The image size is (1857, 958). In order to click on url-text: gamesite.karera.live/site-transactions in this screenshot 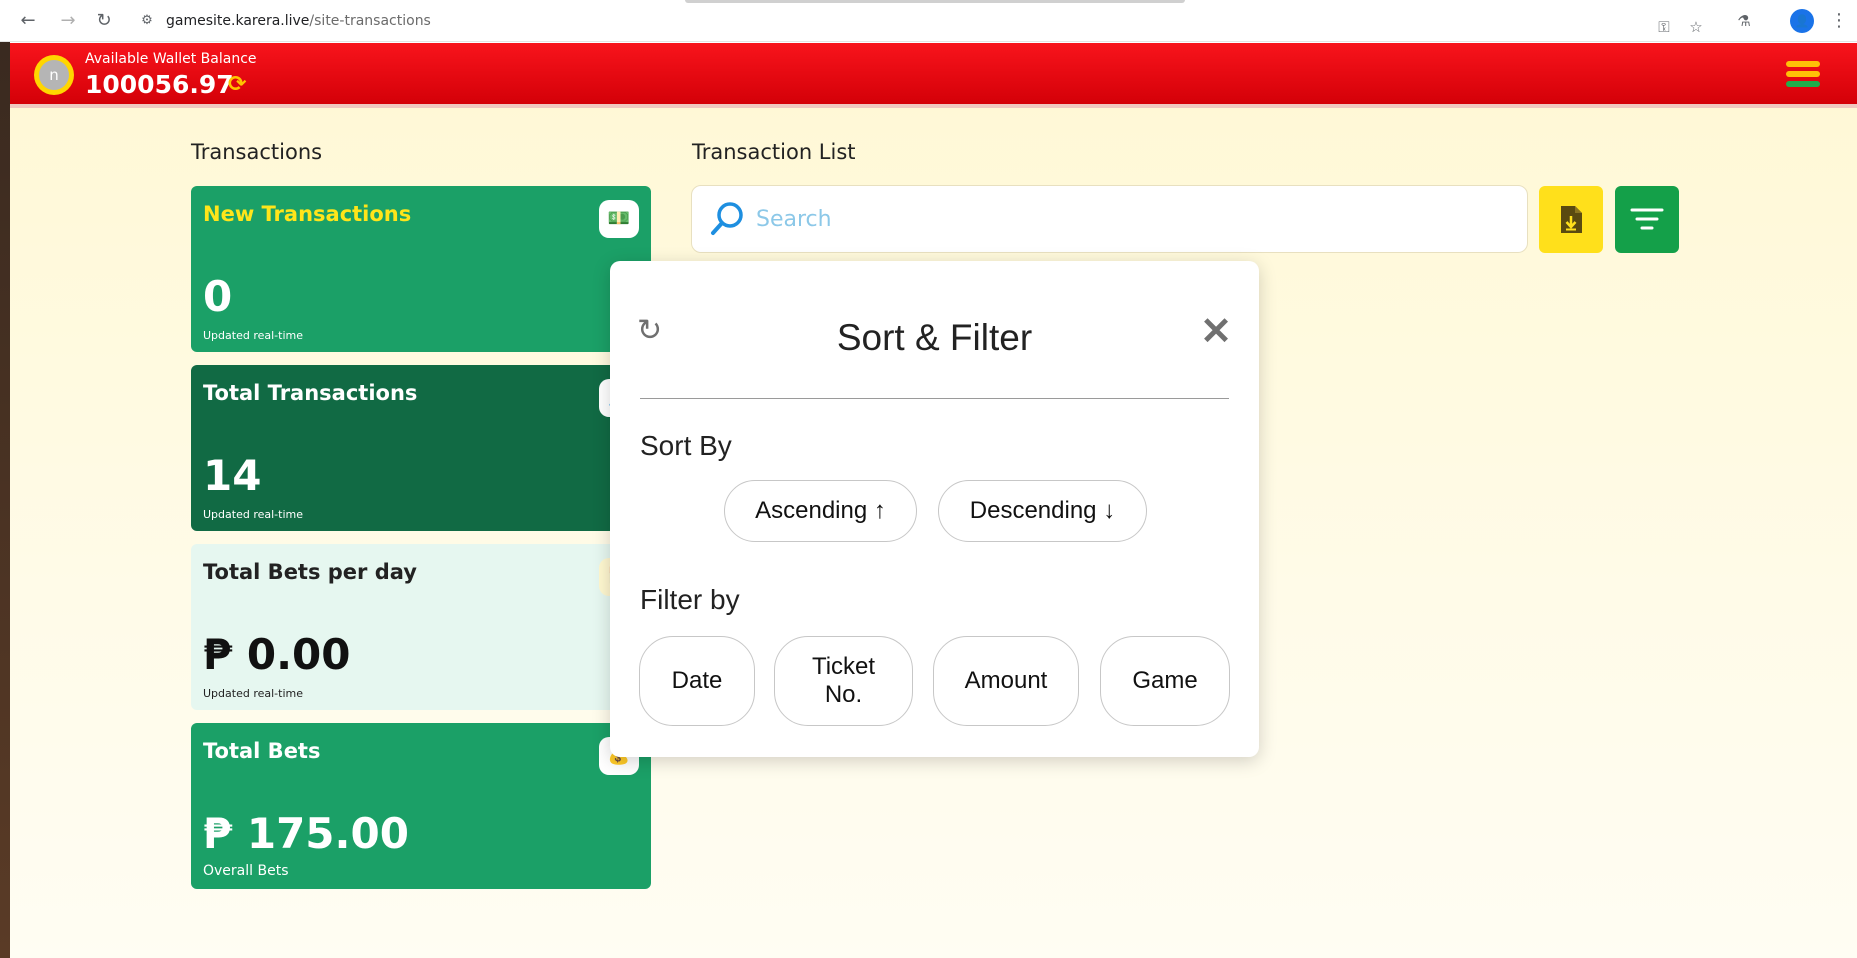, I will do `click(298, 21)`.